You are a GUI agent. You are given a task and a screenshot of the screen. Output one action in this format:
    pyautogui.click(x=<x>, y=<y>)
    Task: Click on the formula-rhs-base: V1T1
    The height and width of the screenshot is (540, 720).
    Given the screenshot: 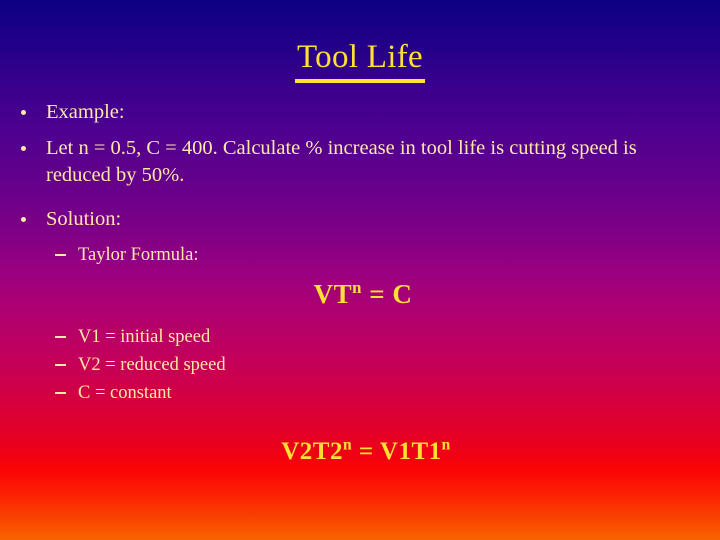 What is the action you would take?
    pyautogui.click(x=410, y=451)
    